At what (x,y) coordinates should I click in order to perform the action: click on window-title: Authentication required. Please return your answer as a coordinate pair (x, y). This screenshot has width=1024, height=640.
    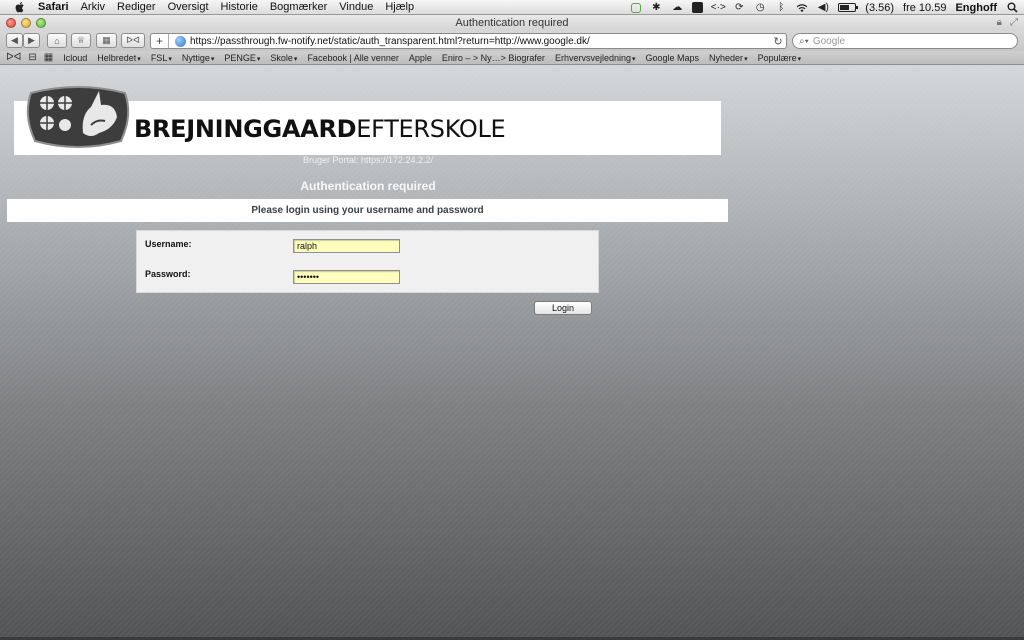
    Looking at the image, I should click on (512, 23).